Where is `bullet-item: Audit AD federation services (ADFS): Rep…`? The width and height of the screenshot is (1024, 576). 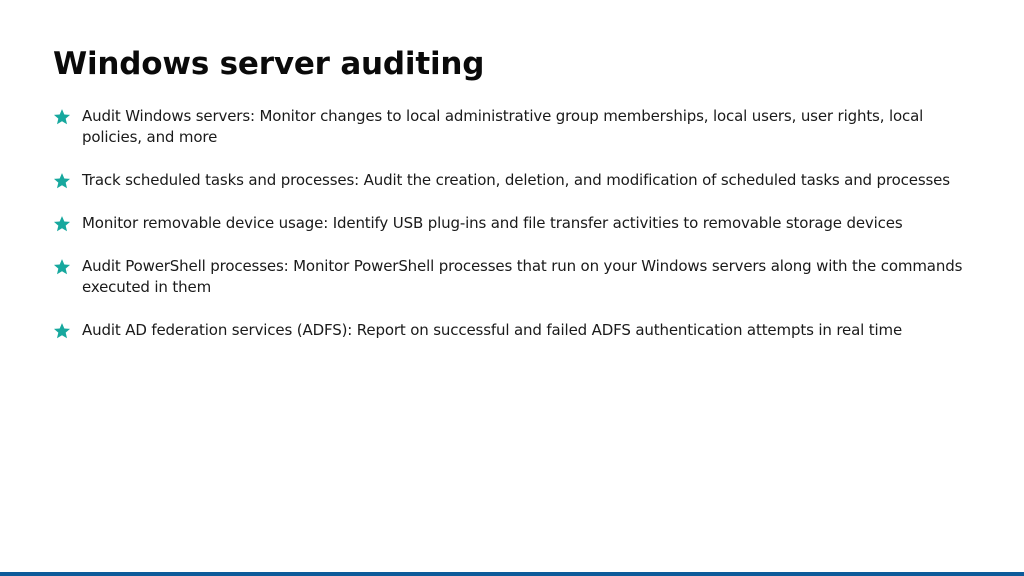 bullet-item: Audit AD federation services (ADFS): Rep… is located at coordinates (513, 330).